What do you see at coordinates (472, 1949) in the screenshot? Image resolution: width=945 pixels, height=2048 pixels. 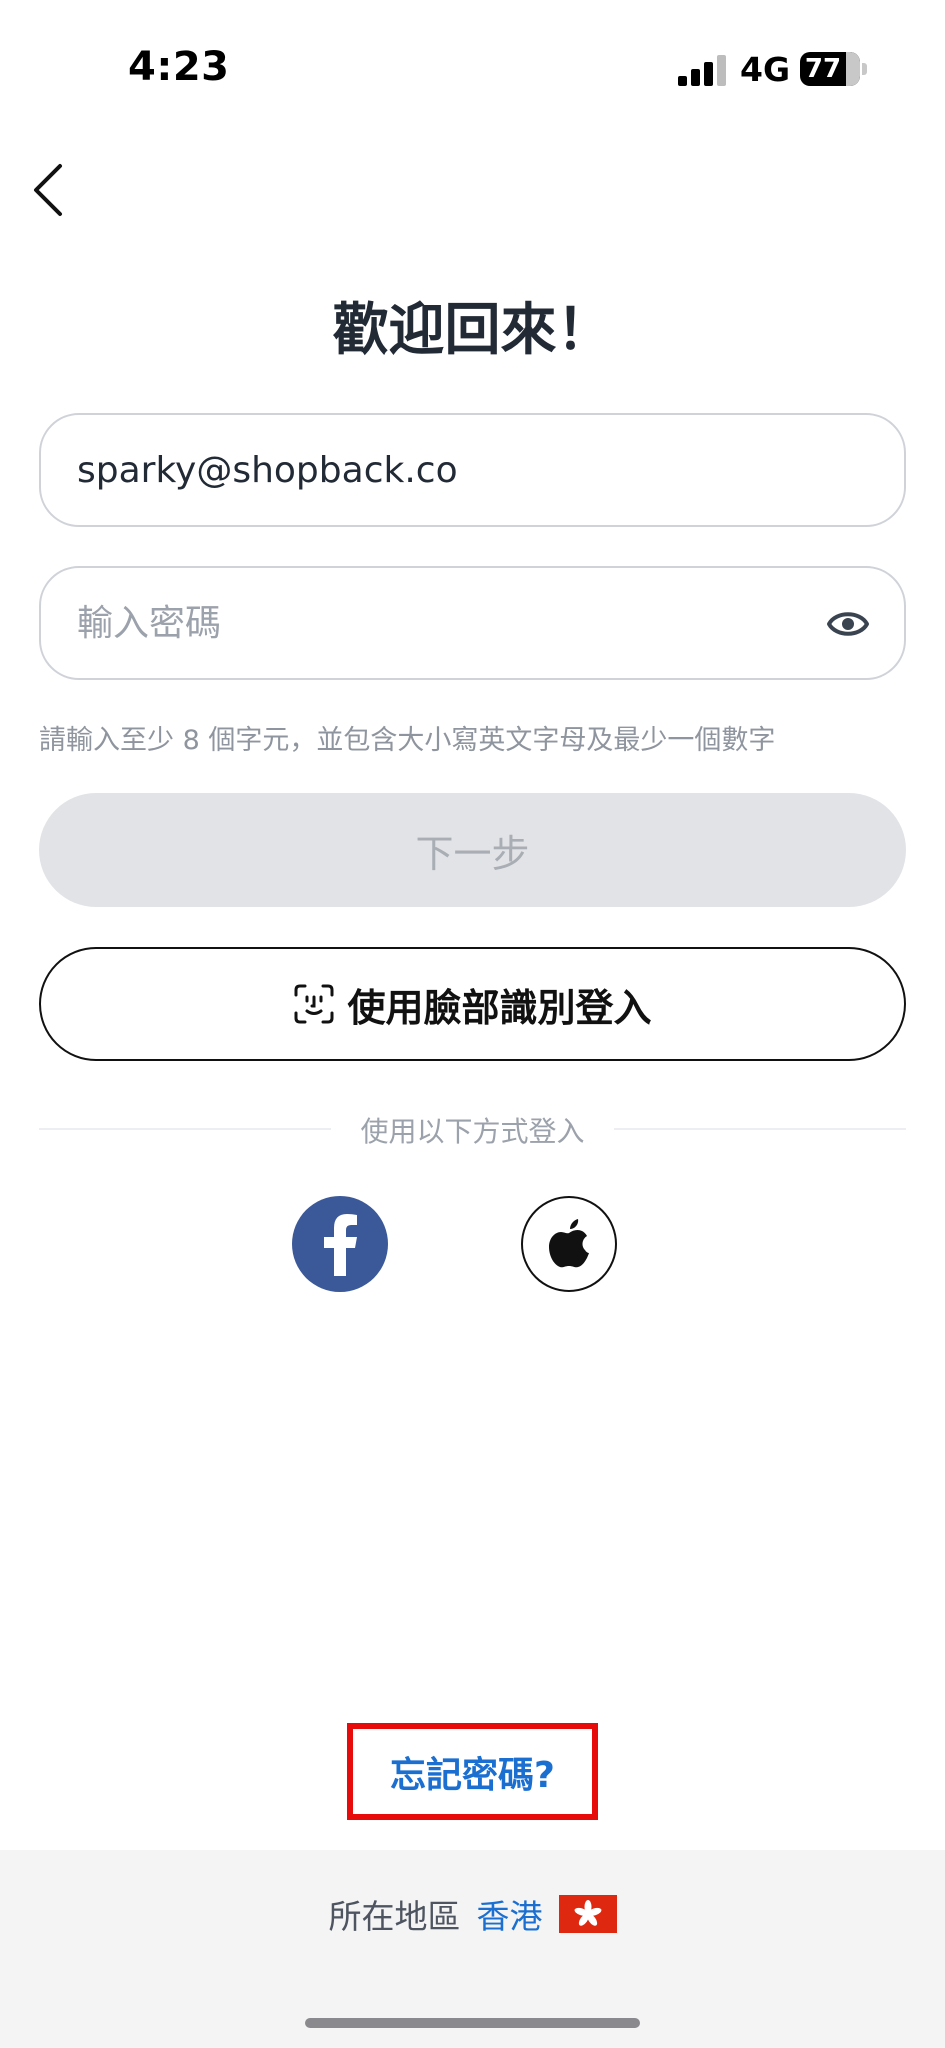 I see `footer: 所在地區 香港` at bounding box center [472, 1949].